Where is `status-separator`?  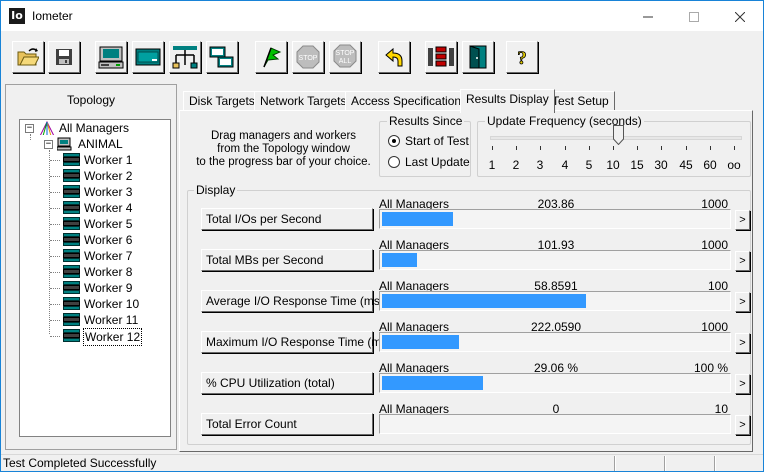 status-separator is located at coordinates (714, 463).